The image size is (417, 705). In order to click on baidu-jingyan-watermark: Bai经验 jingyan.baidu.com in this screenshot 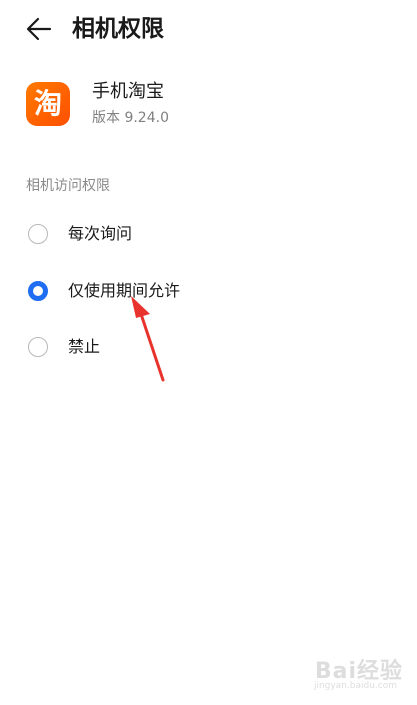, I will do `click(347, 673)`.